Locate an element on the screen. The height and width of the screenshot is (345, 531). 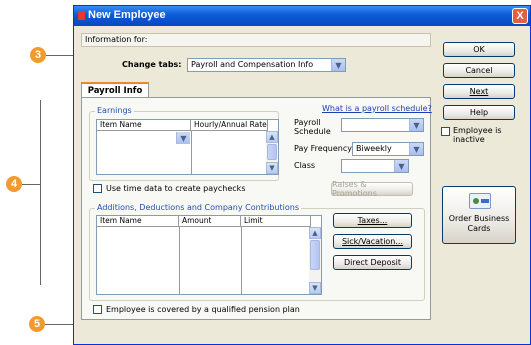
class-dropdown: ▼ is located at coordinates (375, 166).